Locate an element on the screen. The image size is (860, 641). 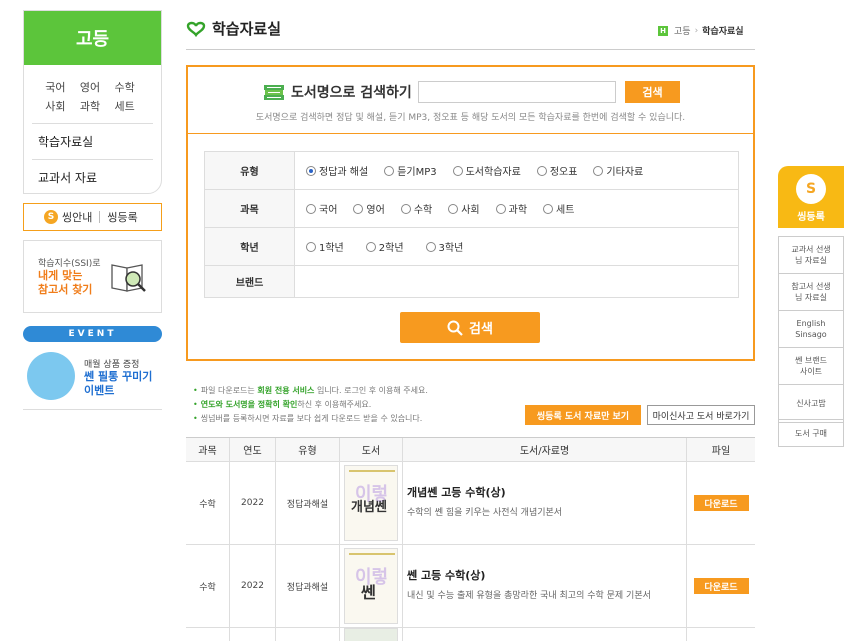
header-divider is located at coordinates (470, 49).